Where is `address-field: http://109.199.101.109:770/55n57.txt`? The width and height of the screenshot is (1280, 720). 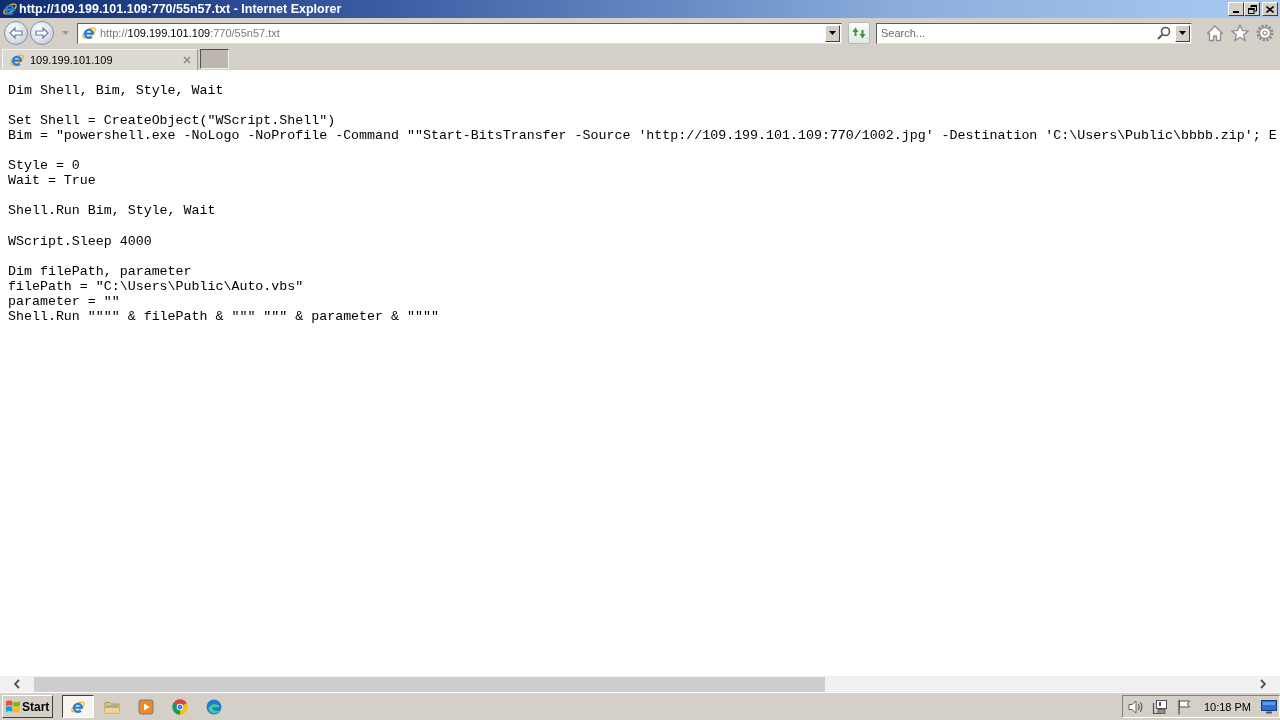 address-field: http://109.199.101.109:770/55n57.txt is located at coordinates (459, 33).